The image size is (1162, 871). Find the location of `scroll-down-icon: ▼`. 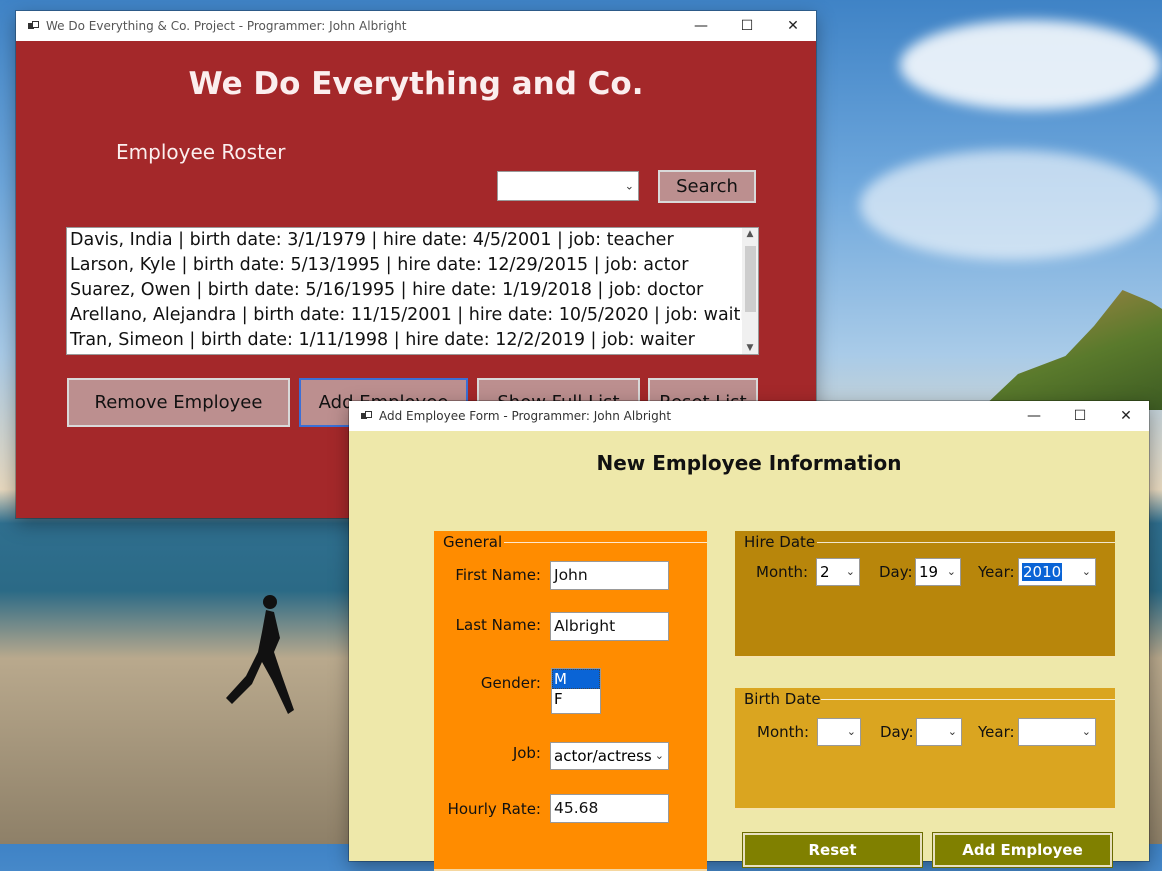

scroll-down-icon: ▼ is located at coordinates (750, 348).